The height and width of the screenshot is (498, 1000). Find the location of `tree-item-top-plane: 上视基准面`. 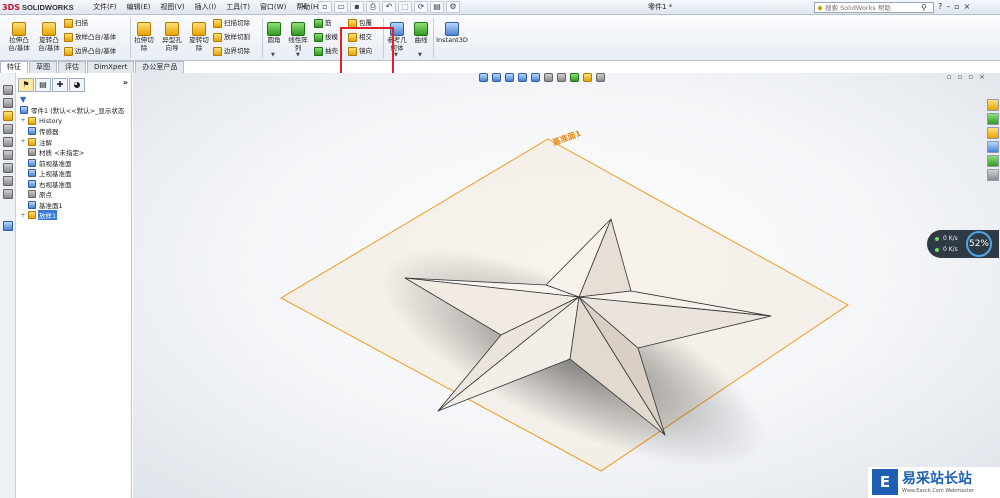

tree-item-top-plane: 上视基准面 is located at coordinates (75, 173).